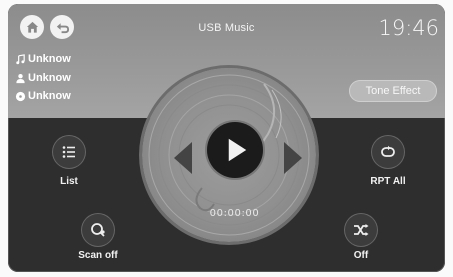 The width and height of the screenshot is (453, 277). What do you see at coordinates (98, 255) in the screenshot?
I see `scan-label: Scan off` at bounding box center [98, 255].